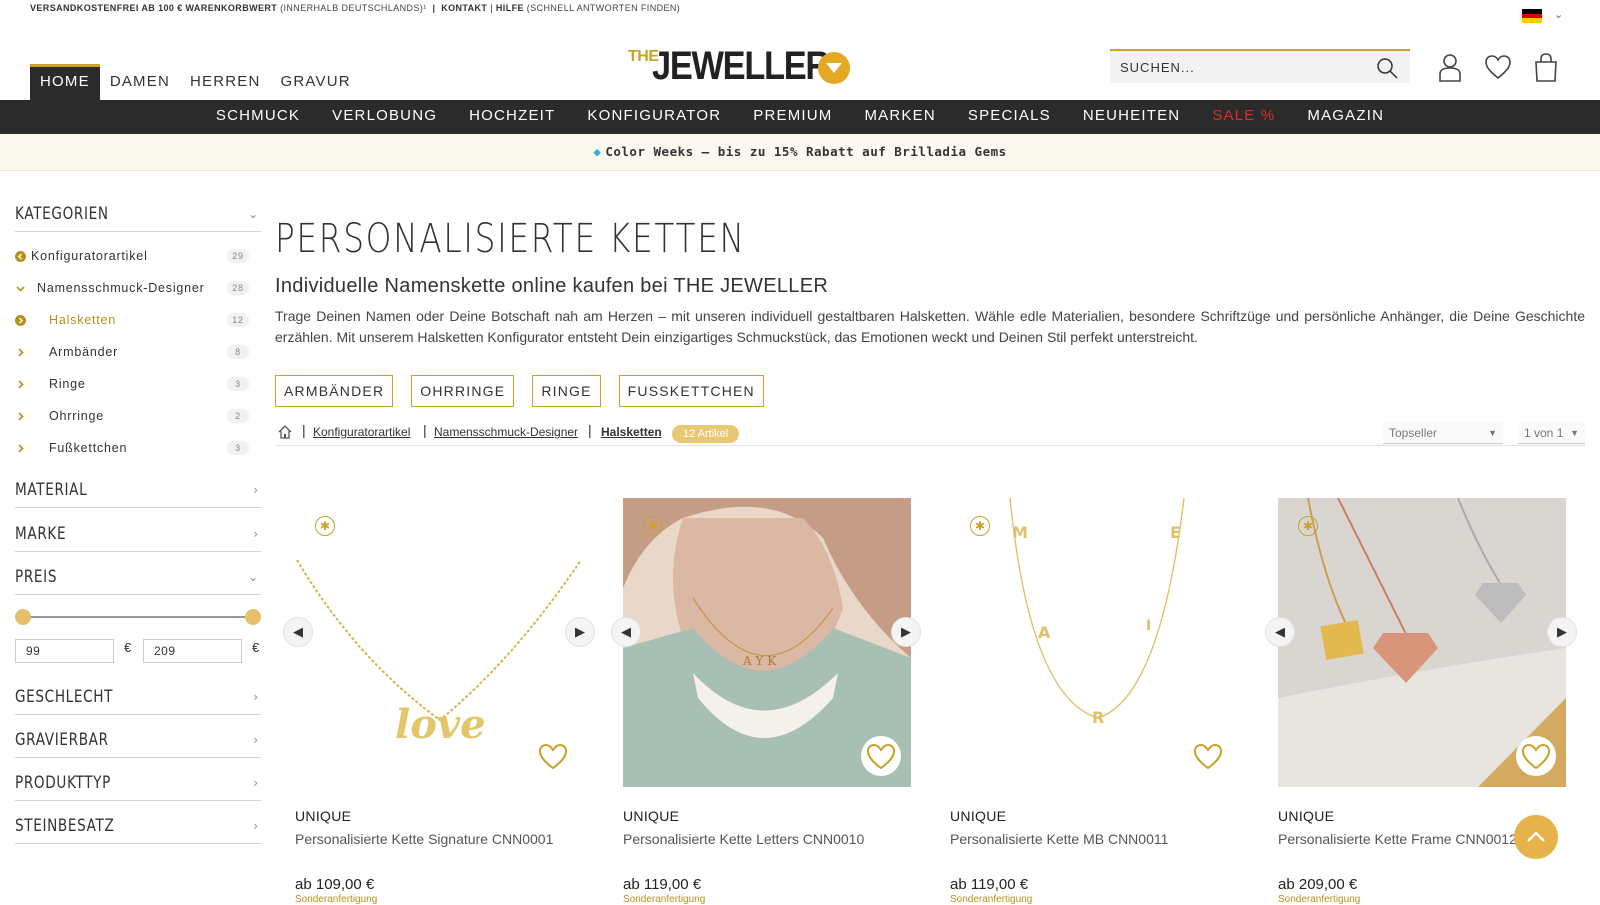  I want to click on nav-konfigurator: KONFIGURATOR, so click(654, 117).